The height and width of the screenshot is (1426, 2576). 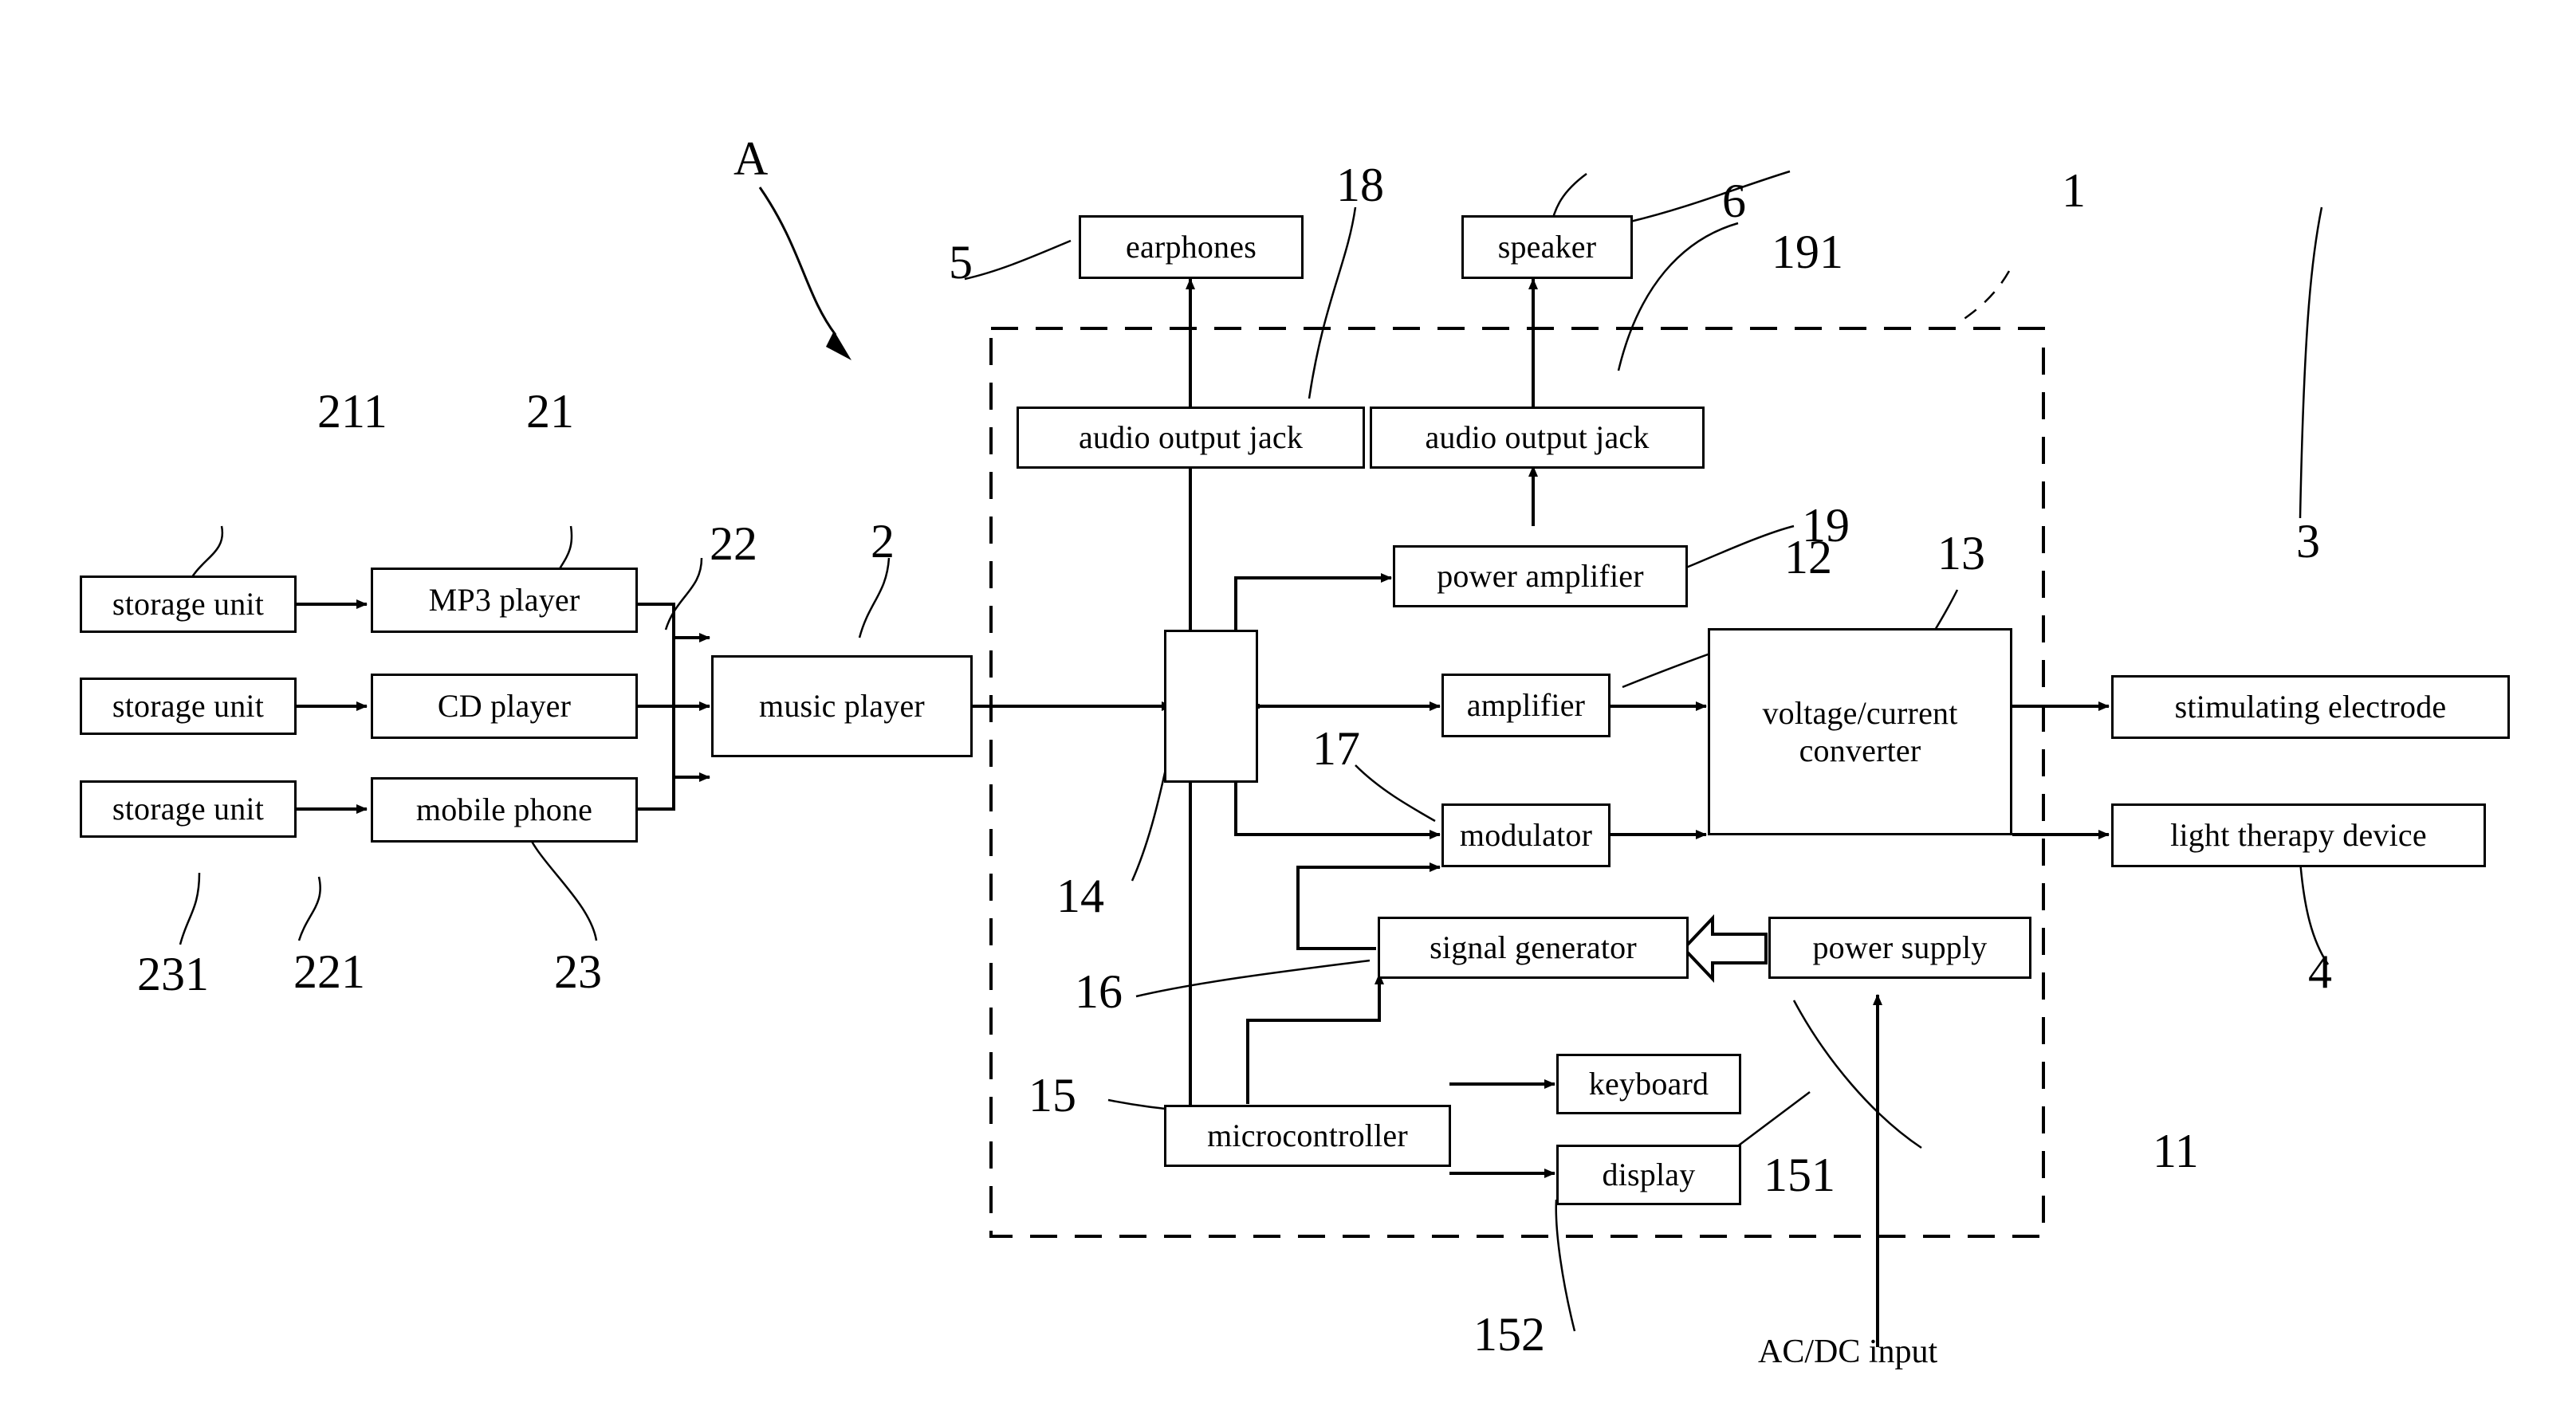 I want to click on ref-13: 13, so click(x=1961, y=553).